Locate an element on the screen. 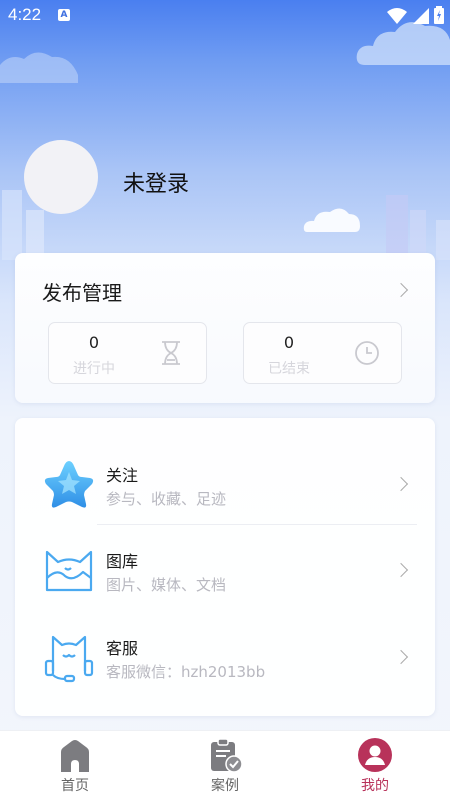 The image size is (450, 801). status-time: 4:22 is located at coordinates (25, 14).